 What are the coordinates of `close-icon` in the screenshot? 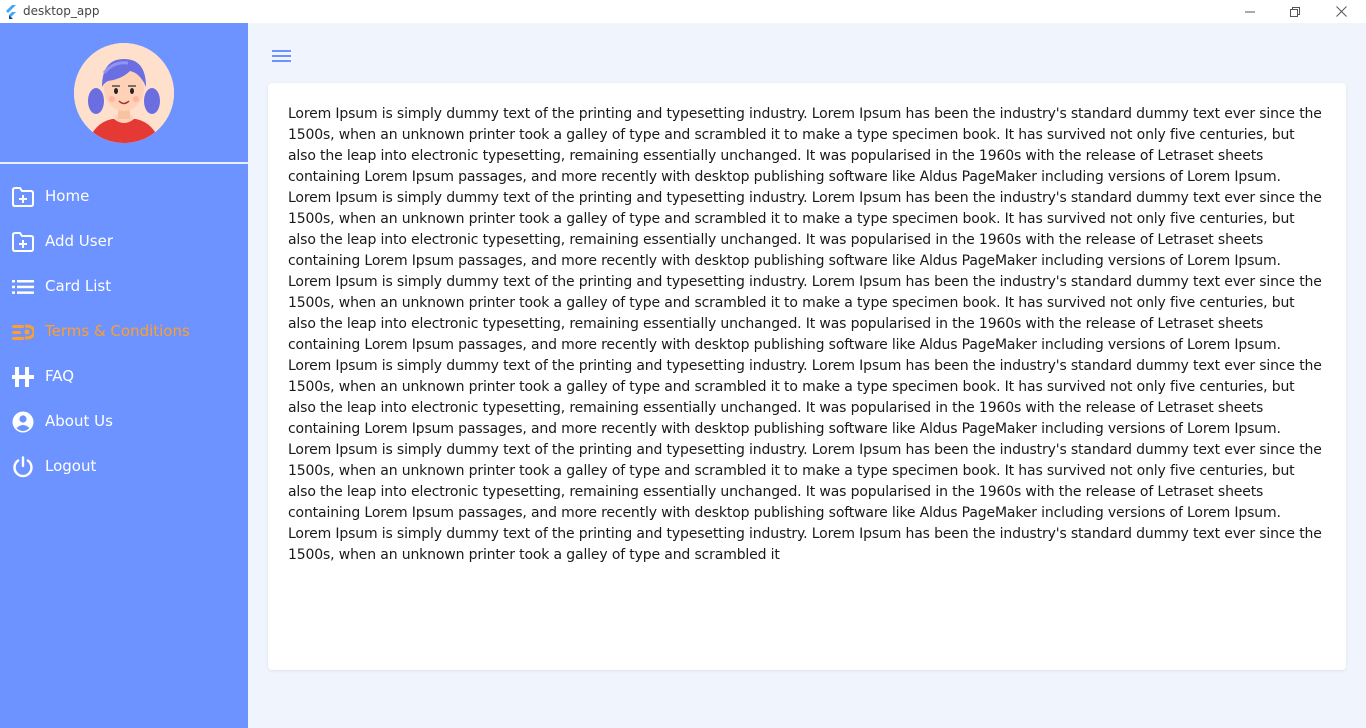 It's located at (1341, 11).